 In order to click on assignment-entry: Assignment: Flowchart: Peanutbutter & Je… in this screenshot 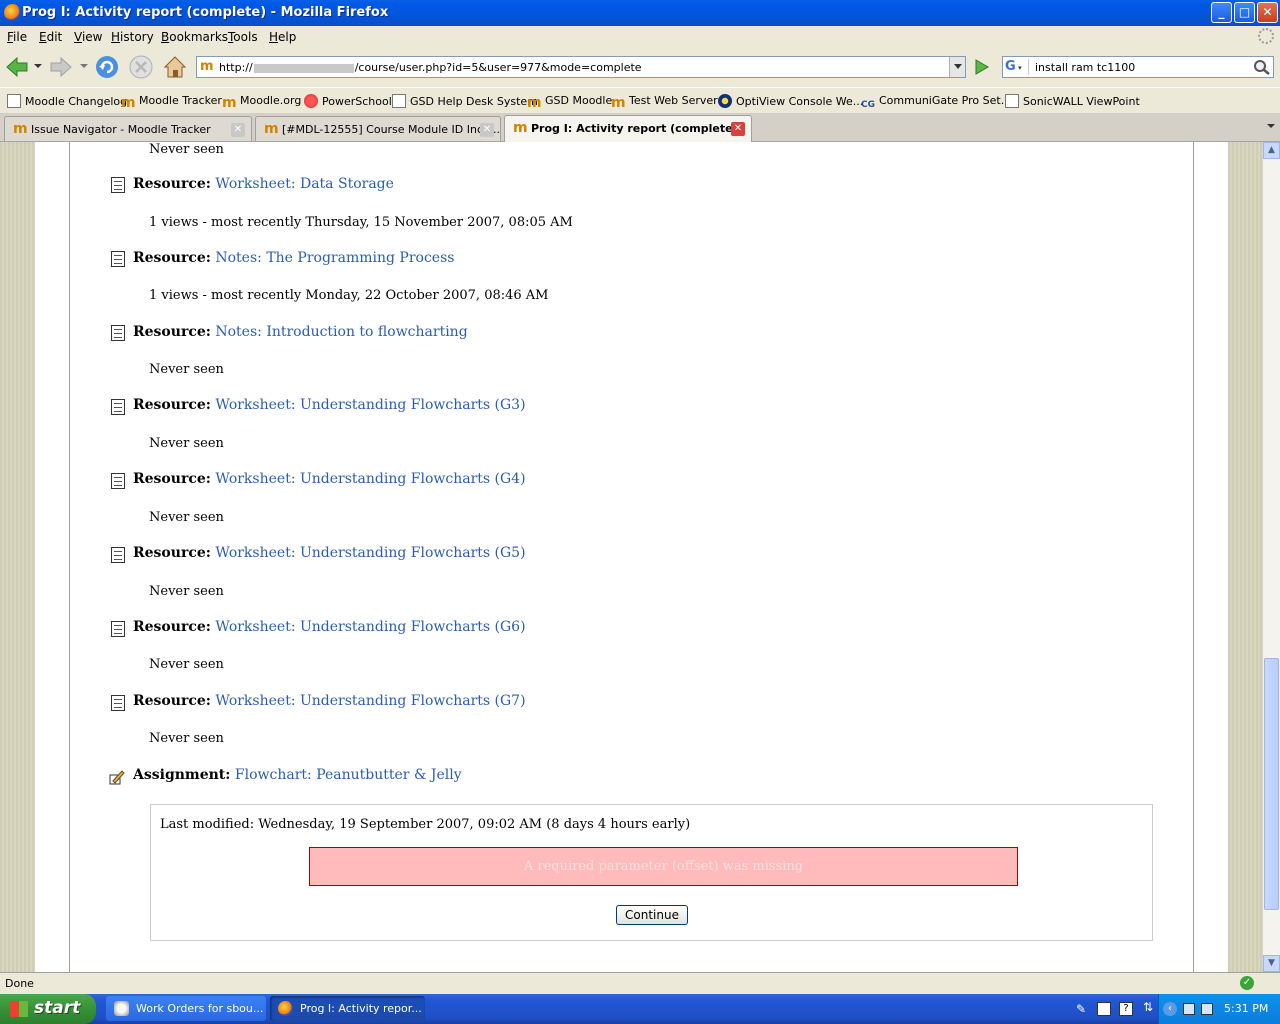, I will do `click(297, 775)`.